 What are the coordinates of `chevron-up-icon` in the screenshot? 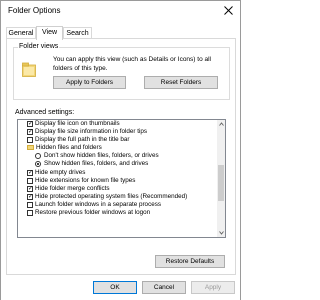 It's located at (221, 124).